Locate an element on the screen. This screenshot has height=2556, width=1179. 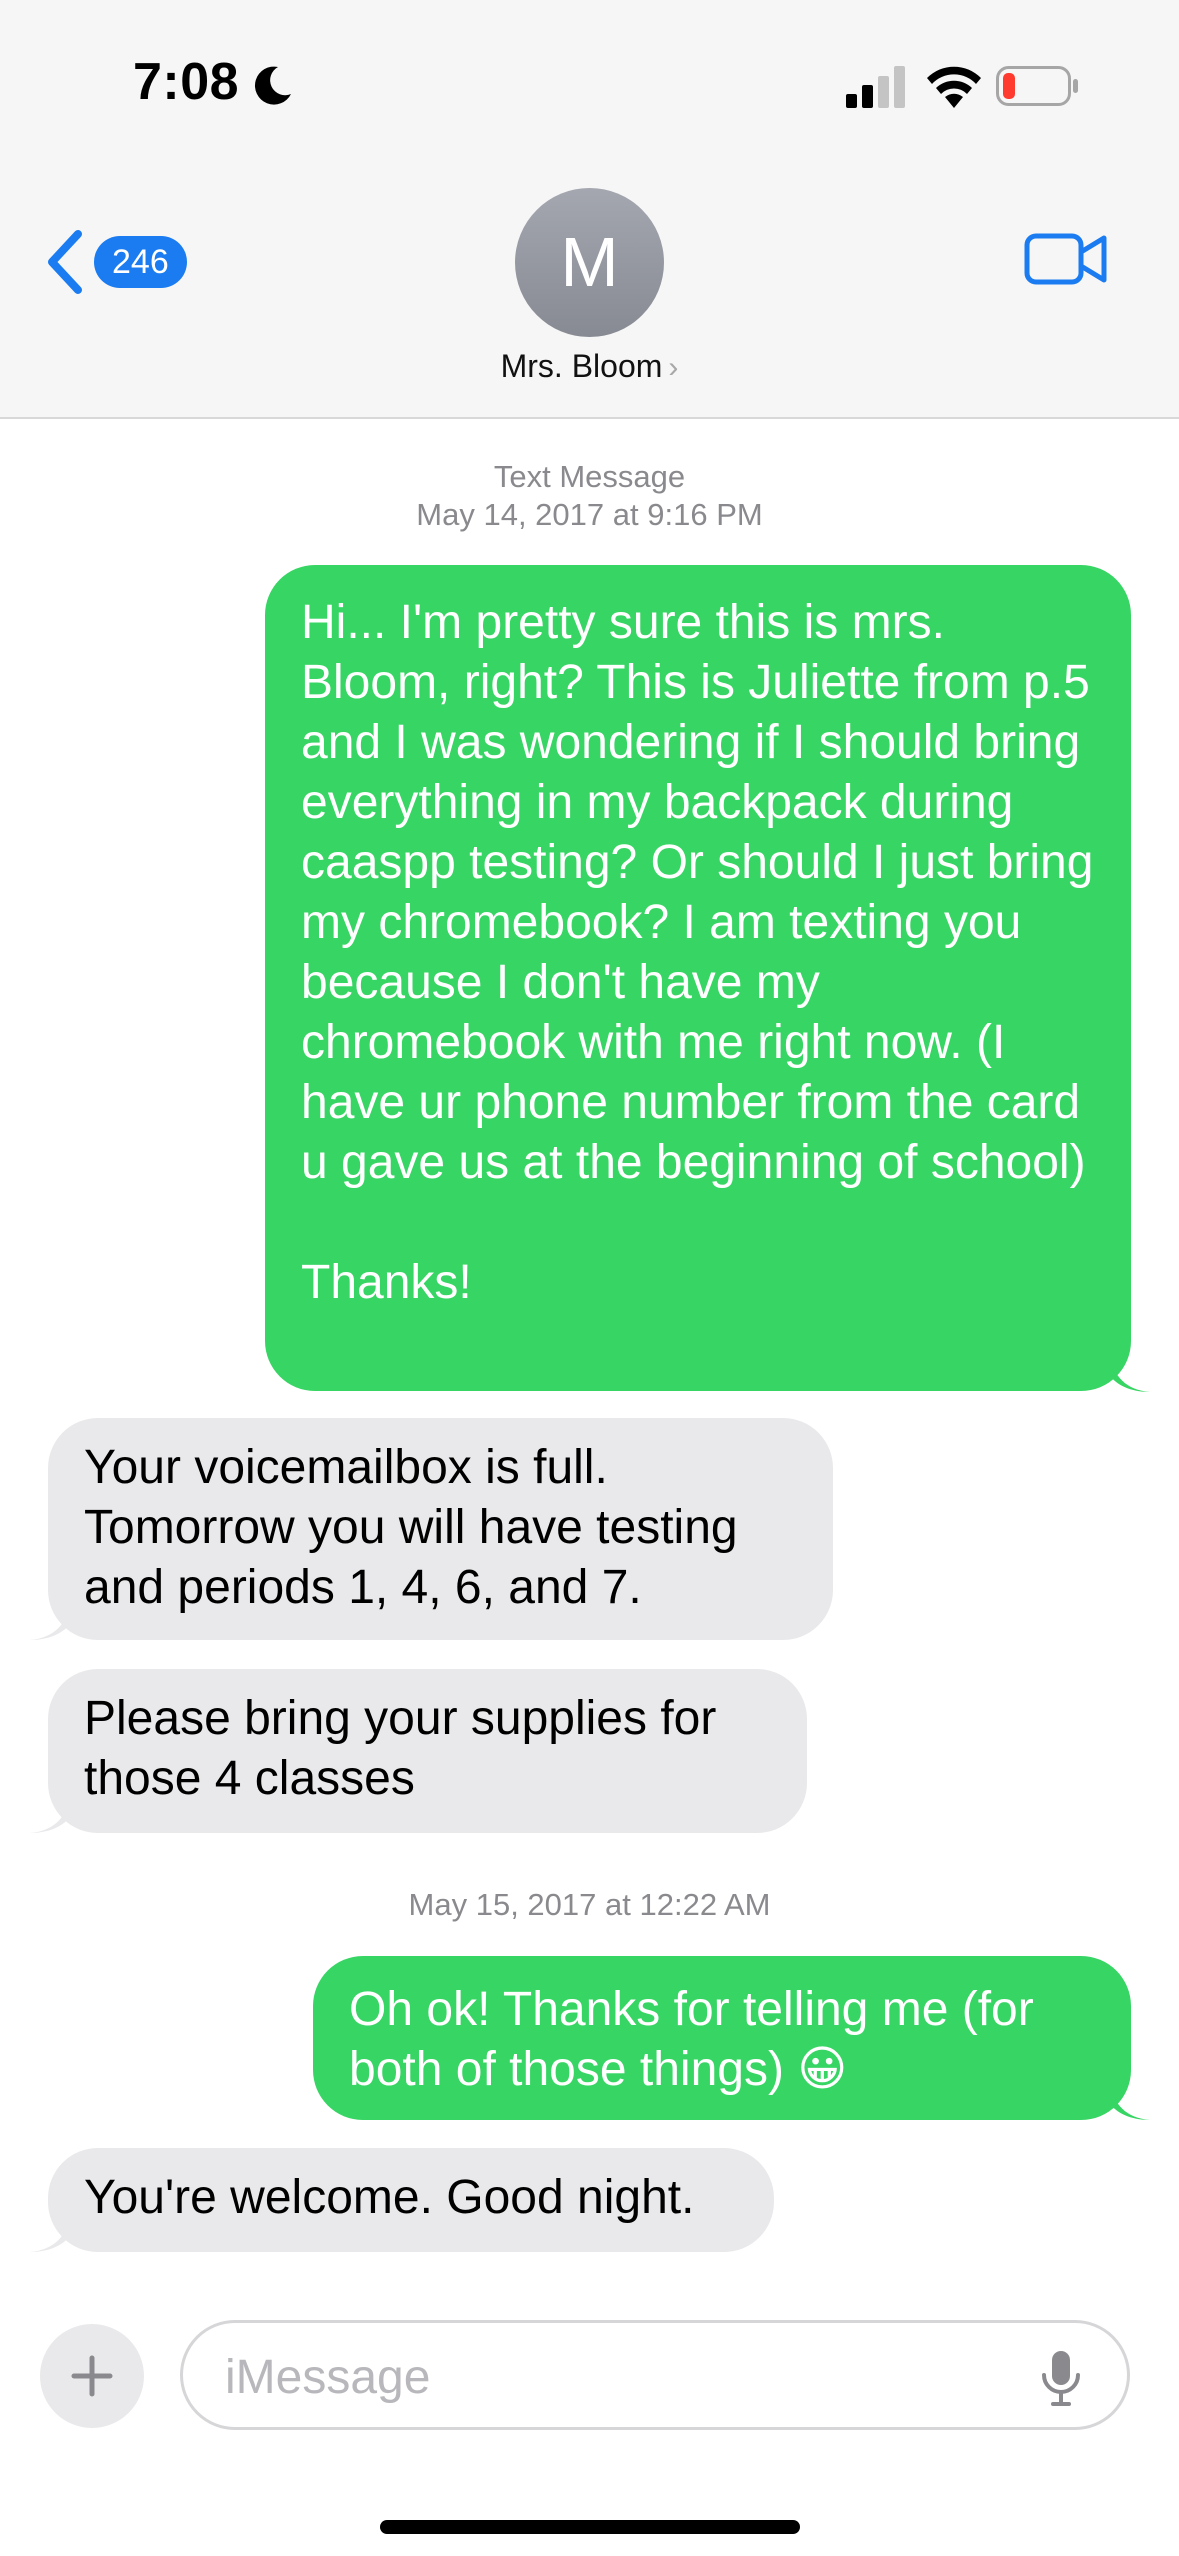
conversation-header: 246 M Mrs. Bloom › is located at coordinates (589, 294).